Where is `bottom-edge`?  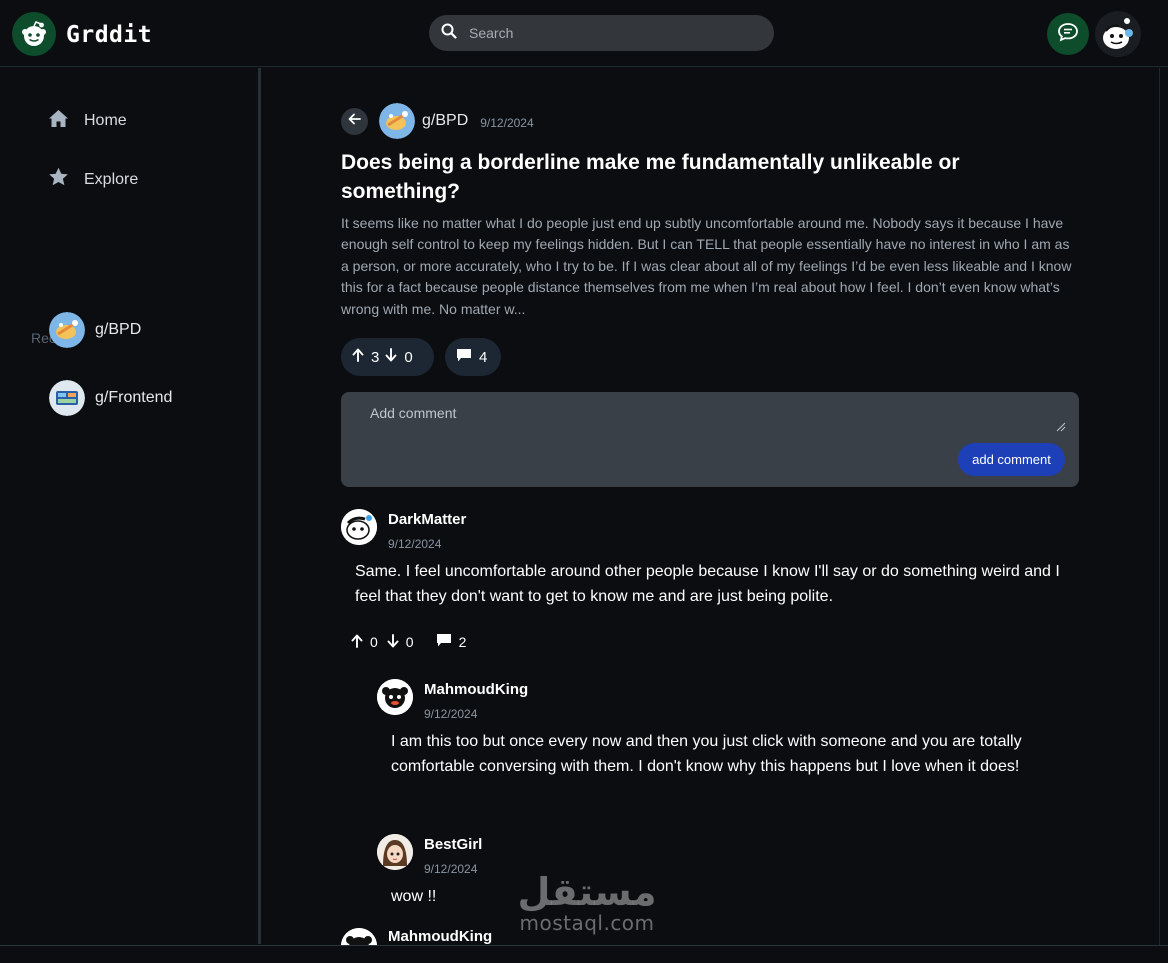
bottom-edge is located at coordinates (584, 954).